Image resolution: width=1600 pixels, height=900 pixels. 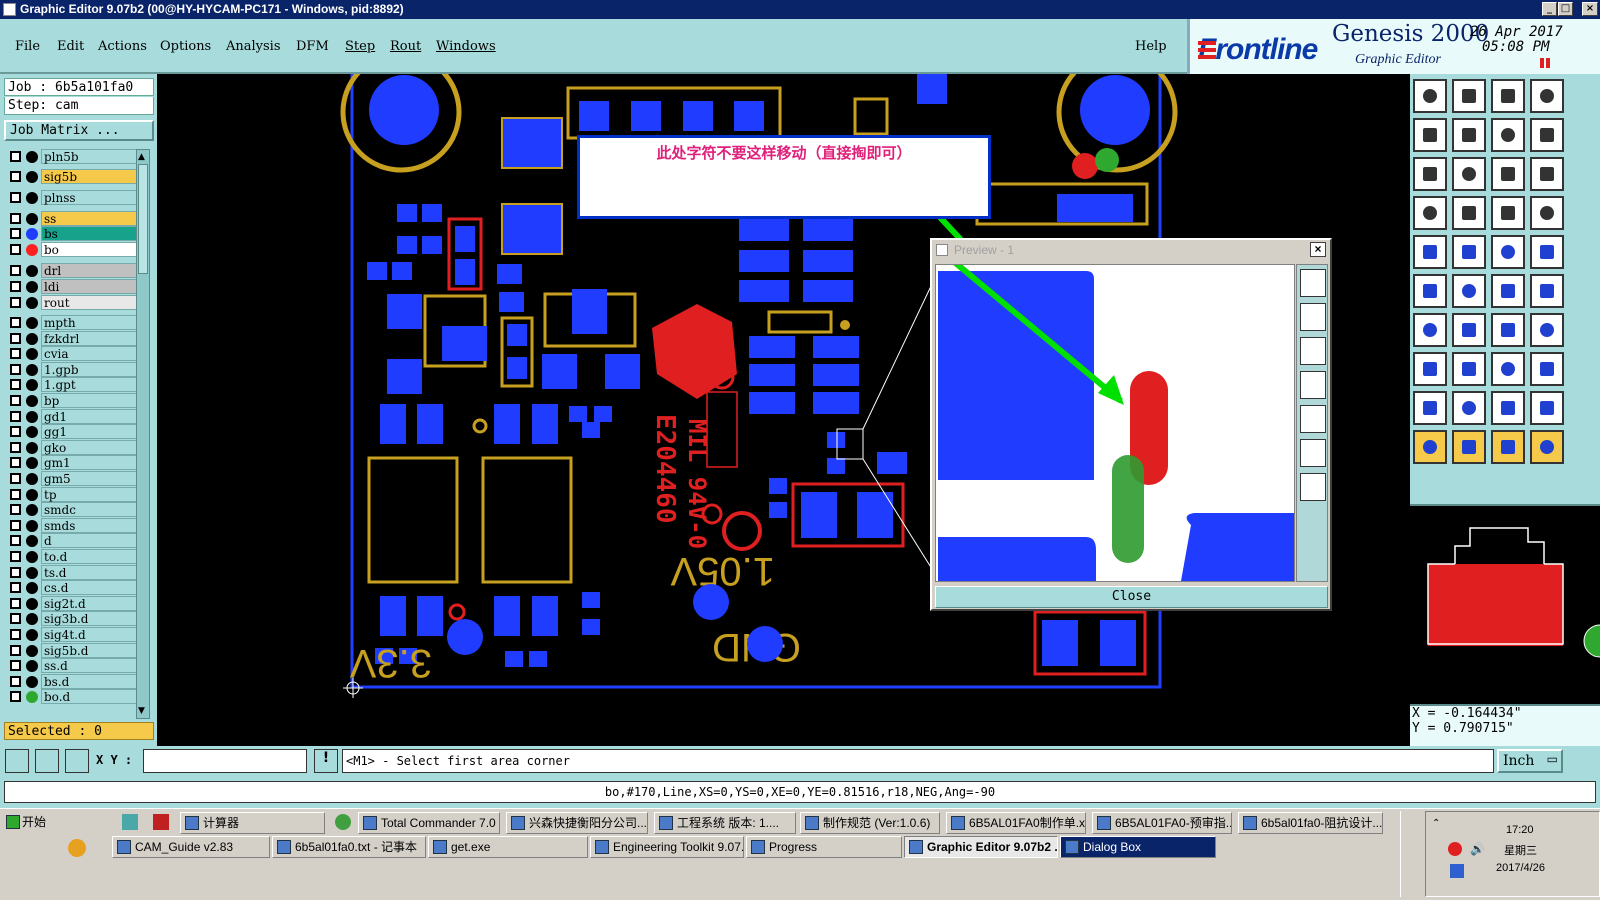 What do you see at coordinates (92, 286) in the screenshot?
I see `layer-name: ldi` at bounding box center [92, 286].